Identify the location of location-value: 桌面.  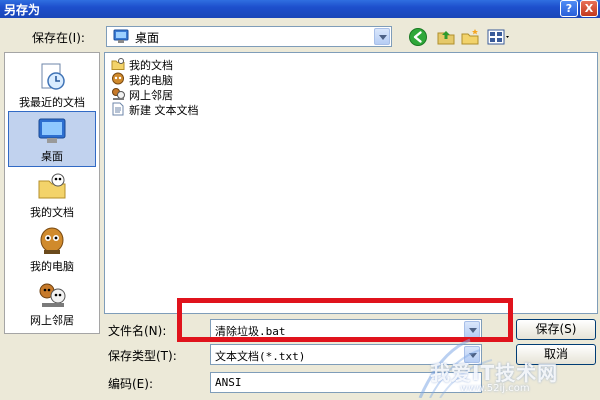
(147, 38).